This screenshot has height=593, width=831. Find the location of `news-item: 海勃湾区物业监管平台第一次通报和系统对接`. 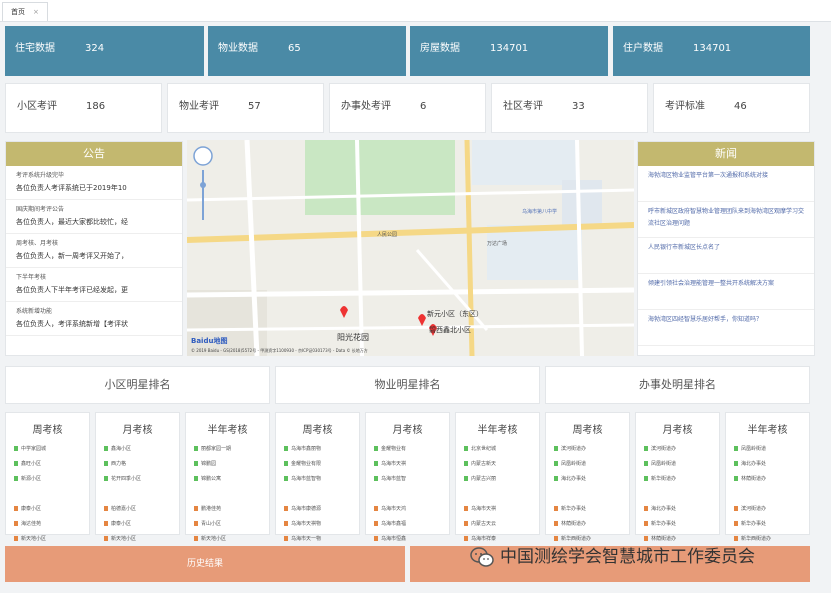

news-item: 海勃湾区物业监管平台第一次通报和系统对接 is located at coordinates (726, 184).